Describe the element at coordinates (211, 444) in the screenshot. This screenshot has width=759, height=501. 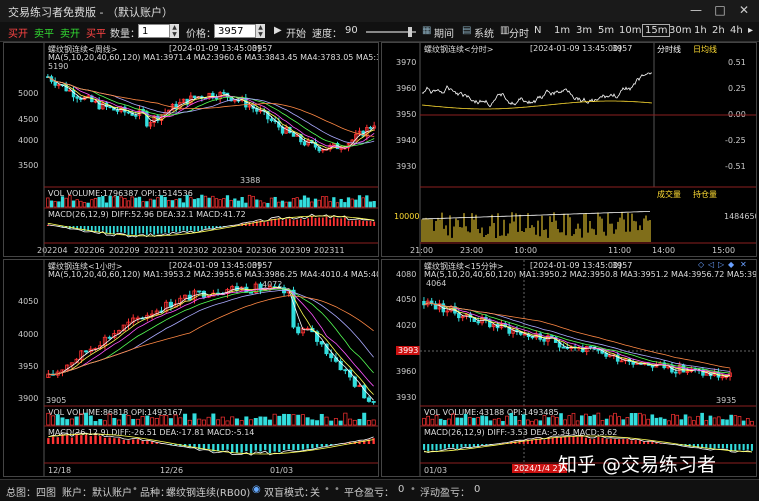
I see `macd-dea-line` at that location.